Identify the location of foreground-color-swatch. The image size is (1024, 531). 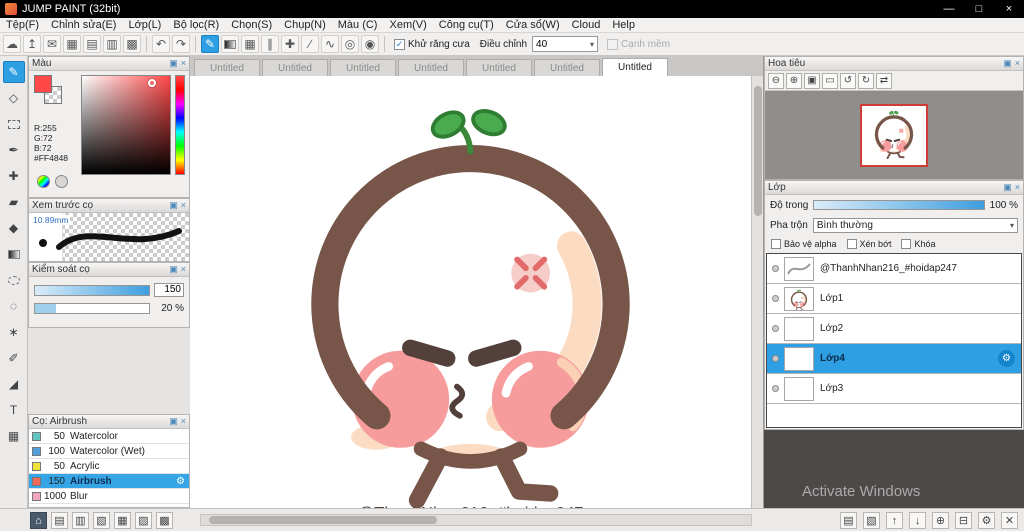
(43, 84).